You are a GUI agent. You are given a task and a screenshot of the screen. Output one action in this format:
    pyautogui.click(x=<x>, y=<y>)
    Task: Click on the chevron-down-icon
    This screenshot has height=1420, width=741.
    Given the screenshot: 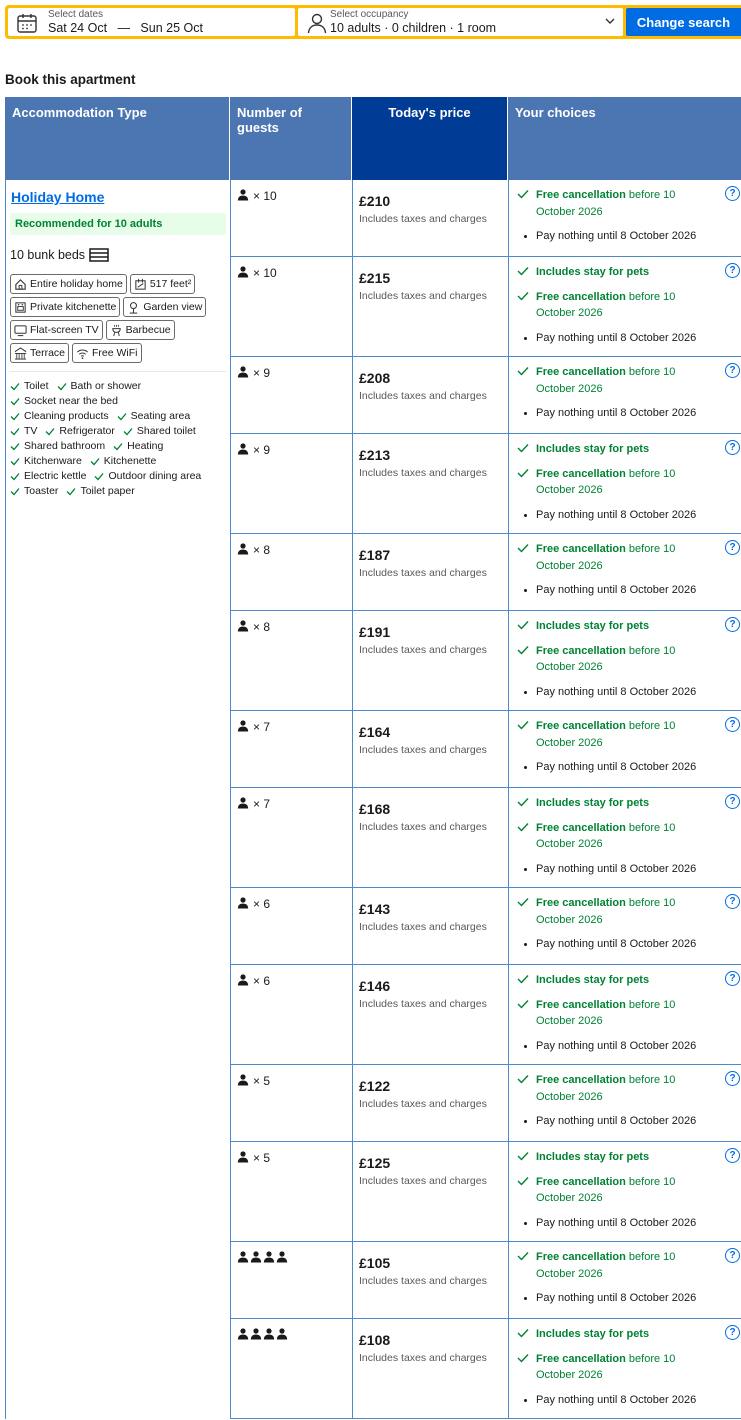 What is the action you would take?
    pyautogui.click(x=610, y=21)
    